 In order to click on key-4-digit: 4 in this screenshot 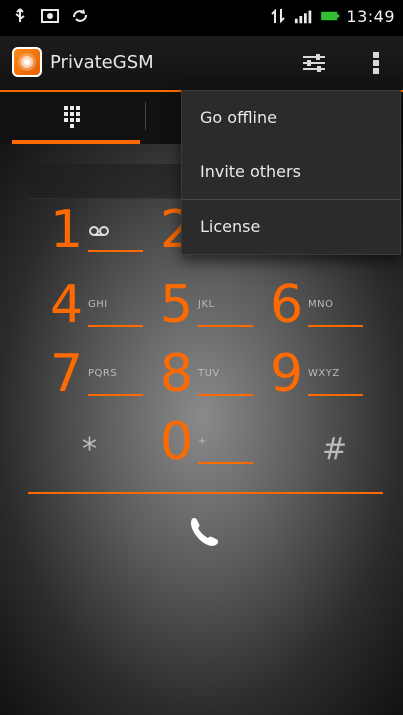, I will do `click(67, 305)`.